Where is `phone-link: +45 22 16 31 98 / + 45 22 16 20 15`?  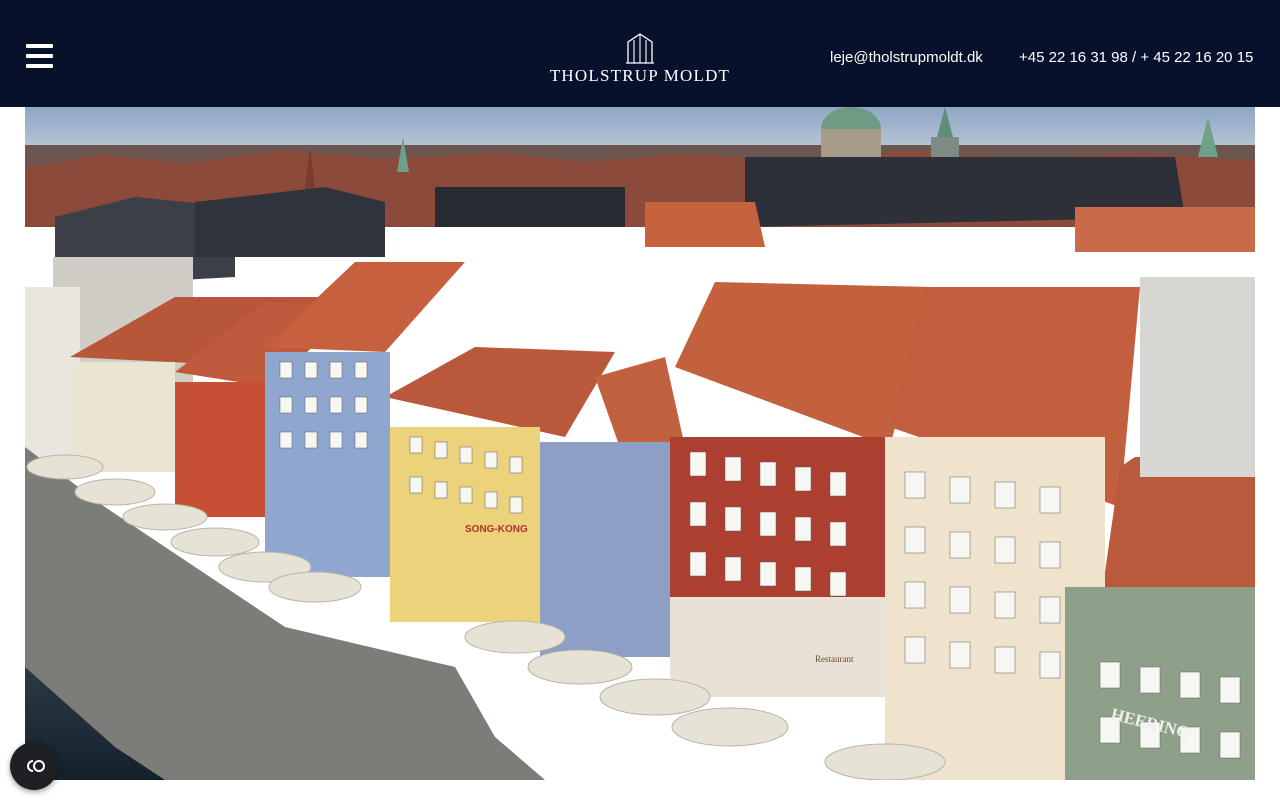
phone-link: +45 22 16 31 98 / + 45 22 16 20 15 is located at coordinates (1136, 57).